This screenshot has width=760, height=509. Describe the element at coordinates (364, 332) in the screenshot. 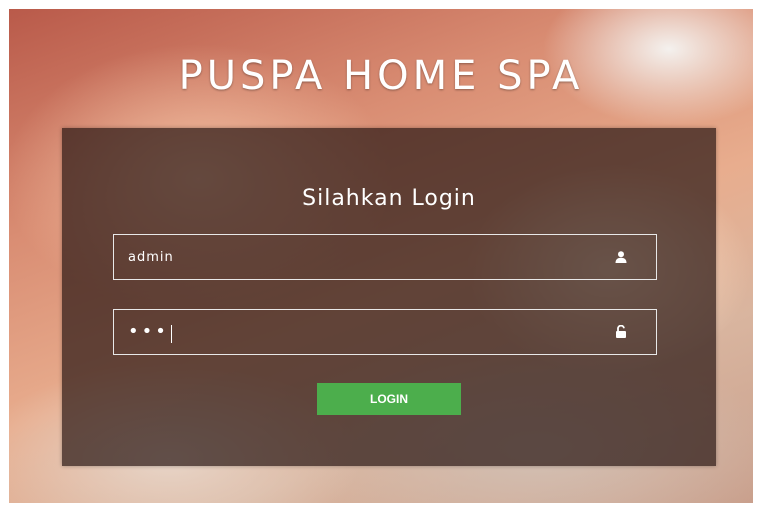

I see `password-input: •••` at that location.